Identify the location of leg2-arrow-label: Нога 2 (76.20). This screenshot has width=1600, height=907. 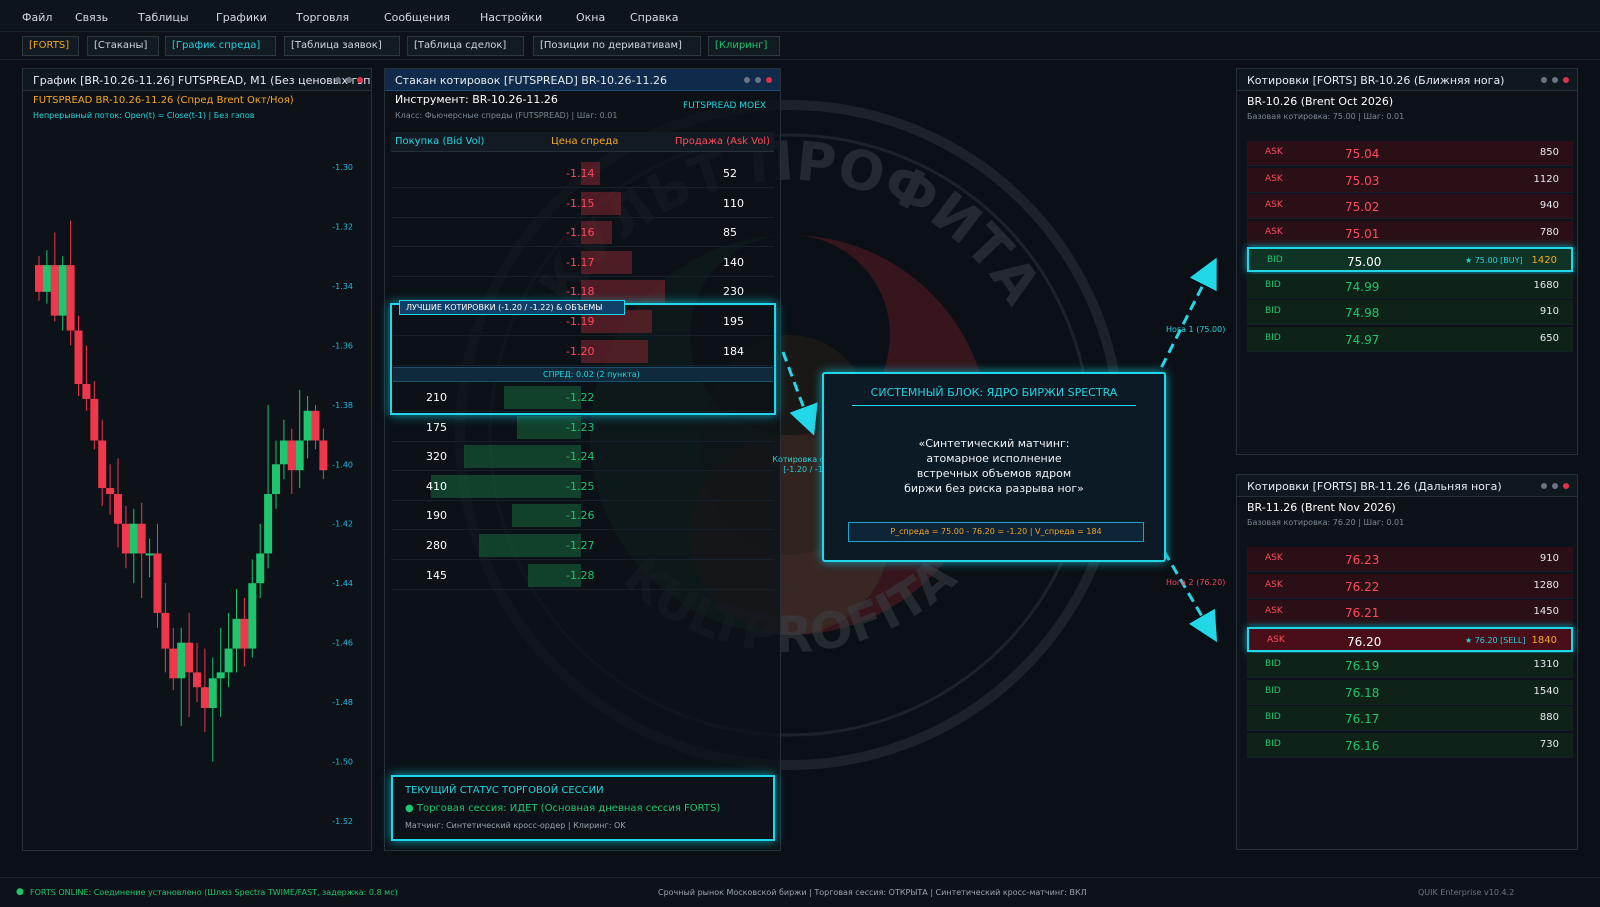
(1196, 582).